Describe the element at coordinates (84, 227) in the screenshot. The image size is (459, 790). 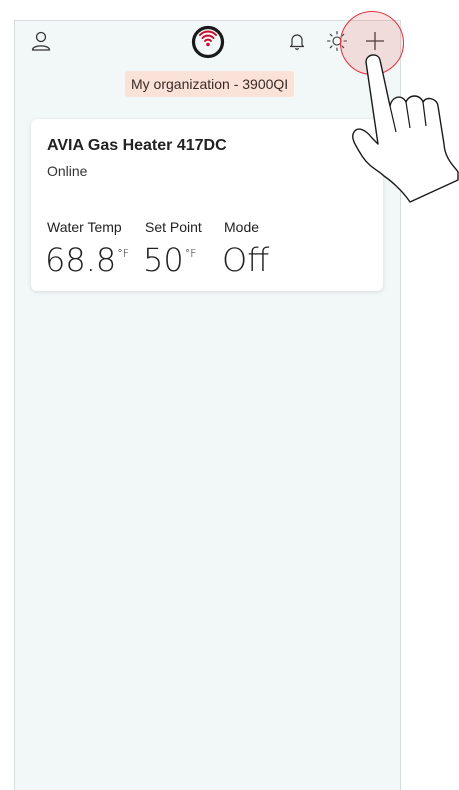
I see `water-temp-label: Water Temp` at that location.